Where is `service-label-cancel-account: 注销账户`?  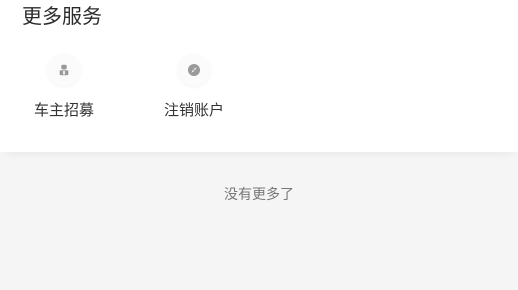
service-label-cancel-account: 注销账户 is located at coordinates (193, 110).